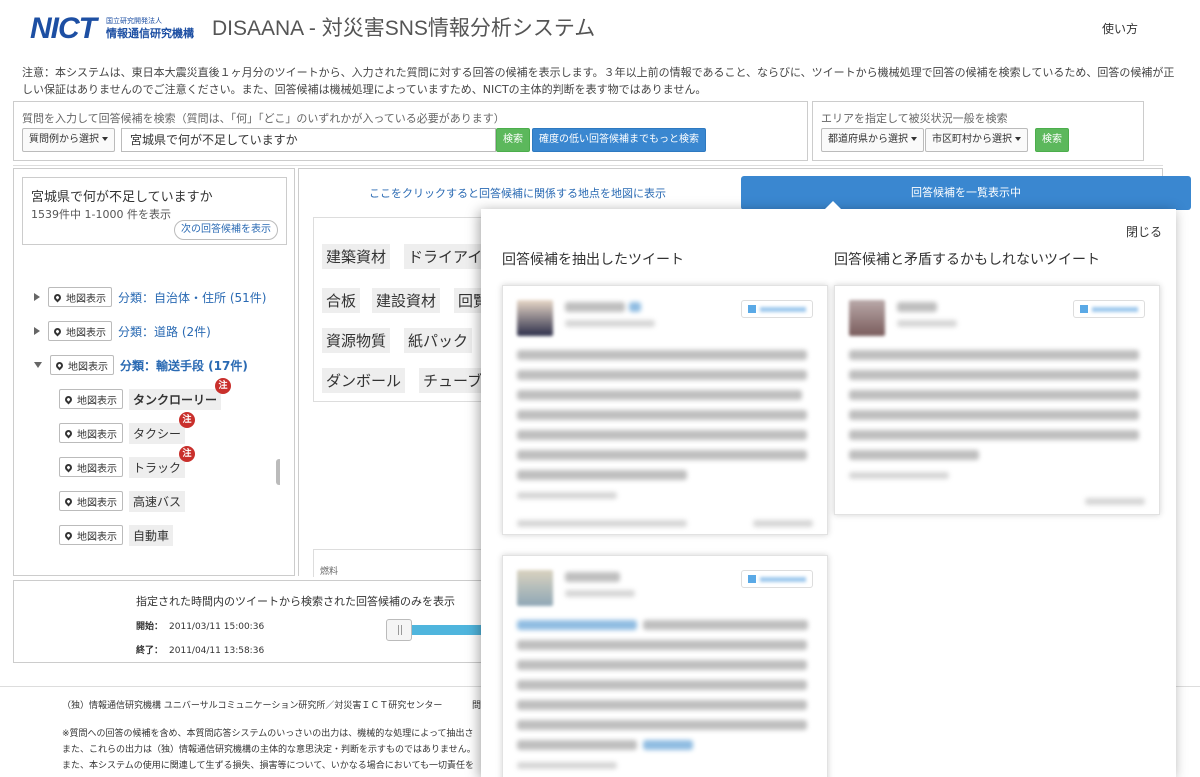 This screenshot has height=777, width=1200. Describe the element at coordinates (872, 140) in the screenshot. I see `prefecture-select: 都道府県から選択` at that location.